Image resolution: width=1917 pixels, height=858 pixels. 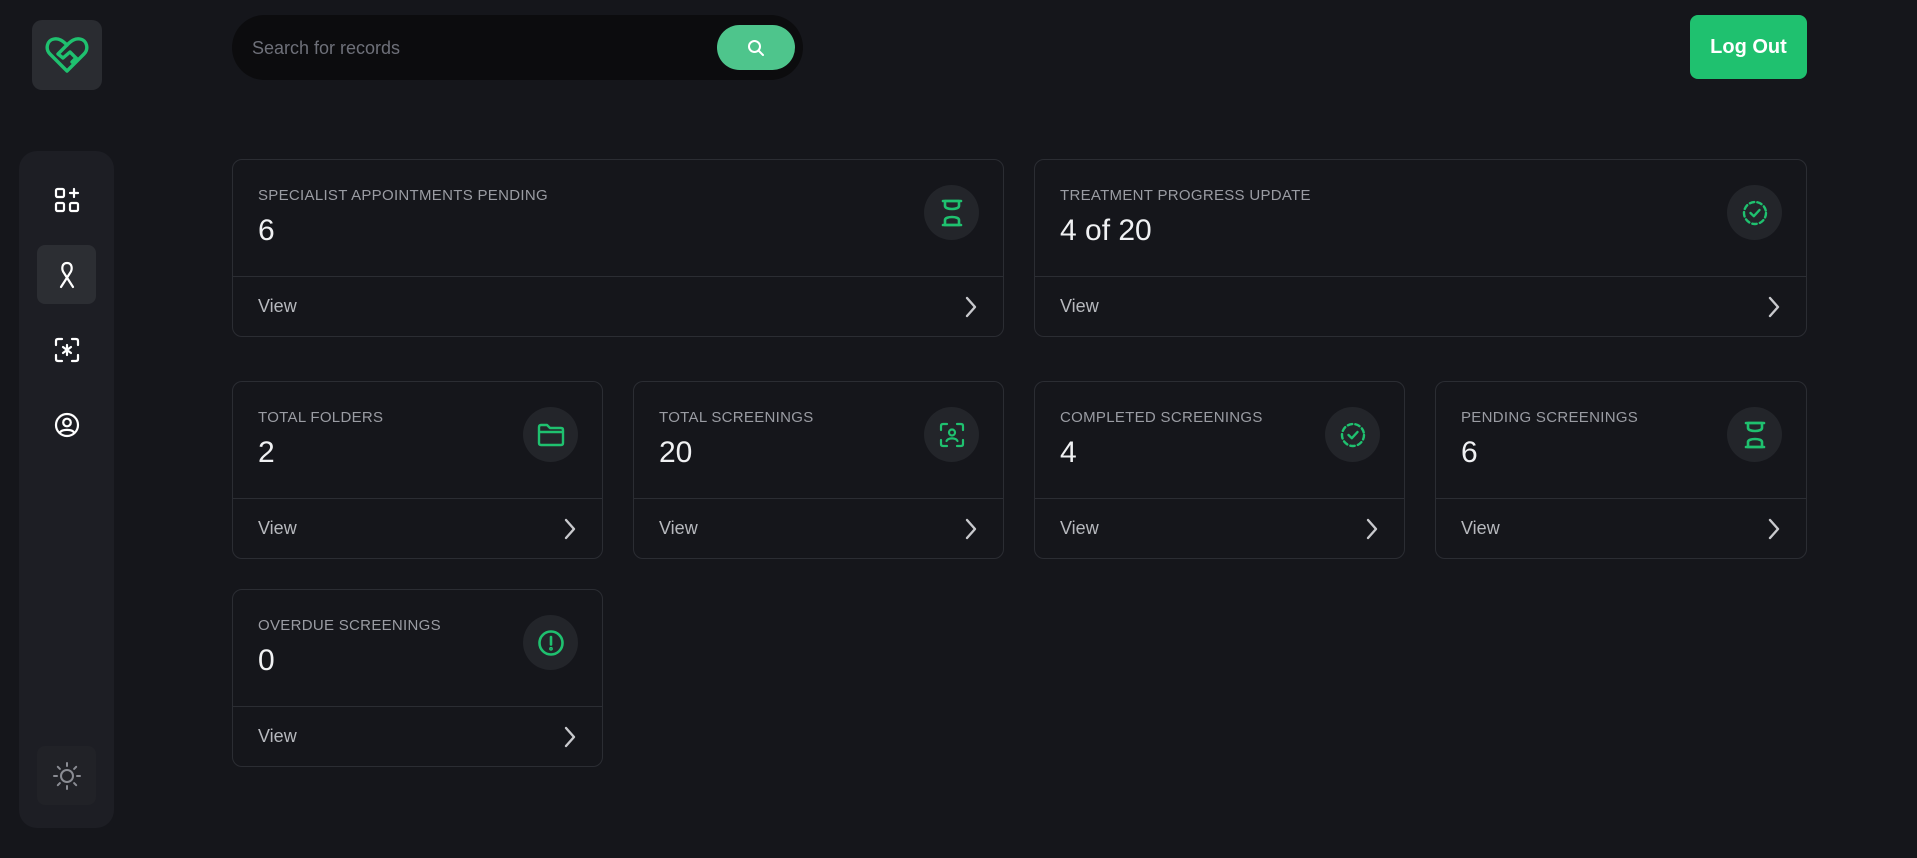 I want to click on sun-icon, so click(x=66, y=775).